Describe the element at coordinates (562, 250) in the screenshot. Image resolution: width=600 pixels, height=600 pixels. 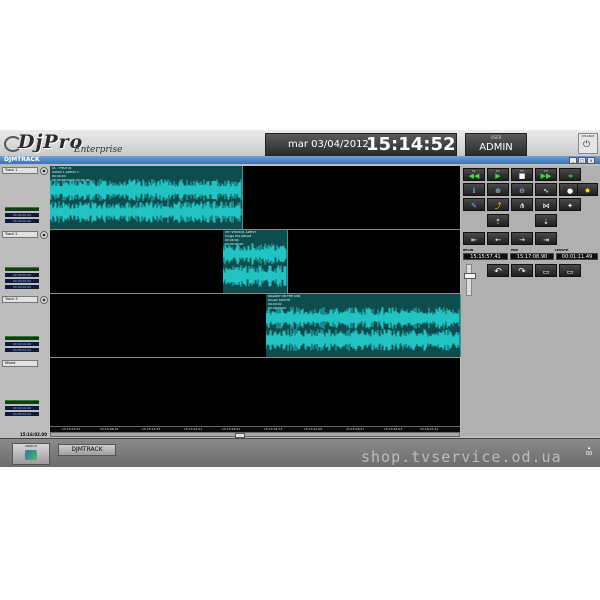
I see `length-label: LENGTH` at that location.